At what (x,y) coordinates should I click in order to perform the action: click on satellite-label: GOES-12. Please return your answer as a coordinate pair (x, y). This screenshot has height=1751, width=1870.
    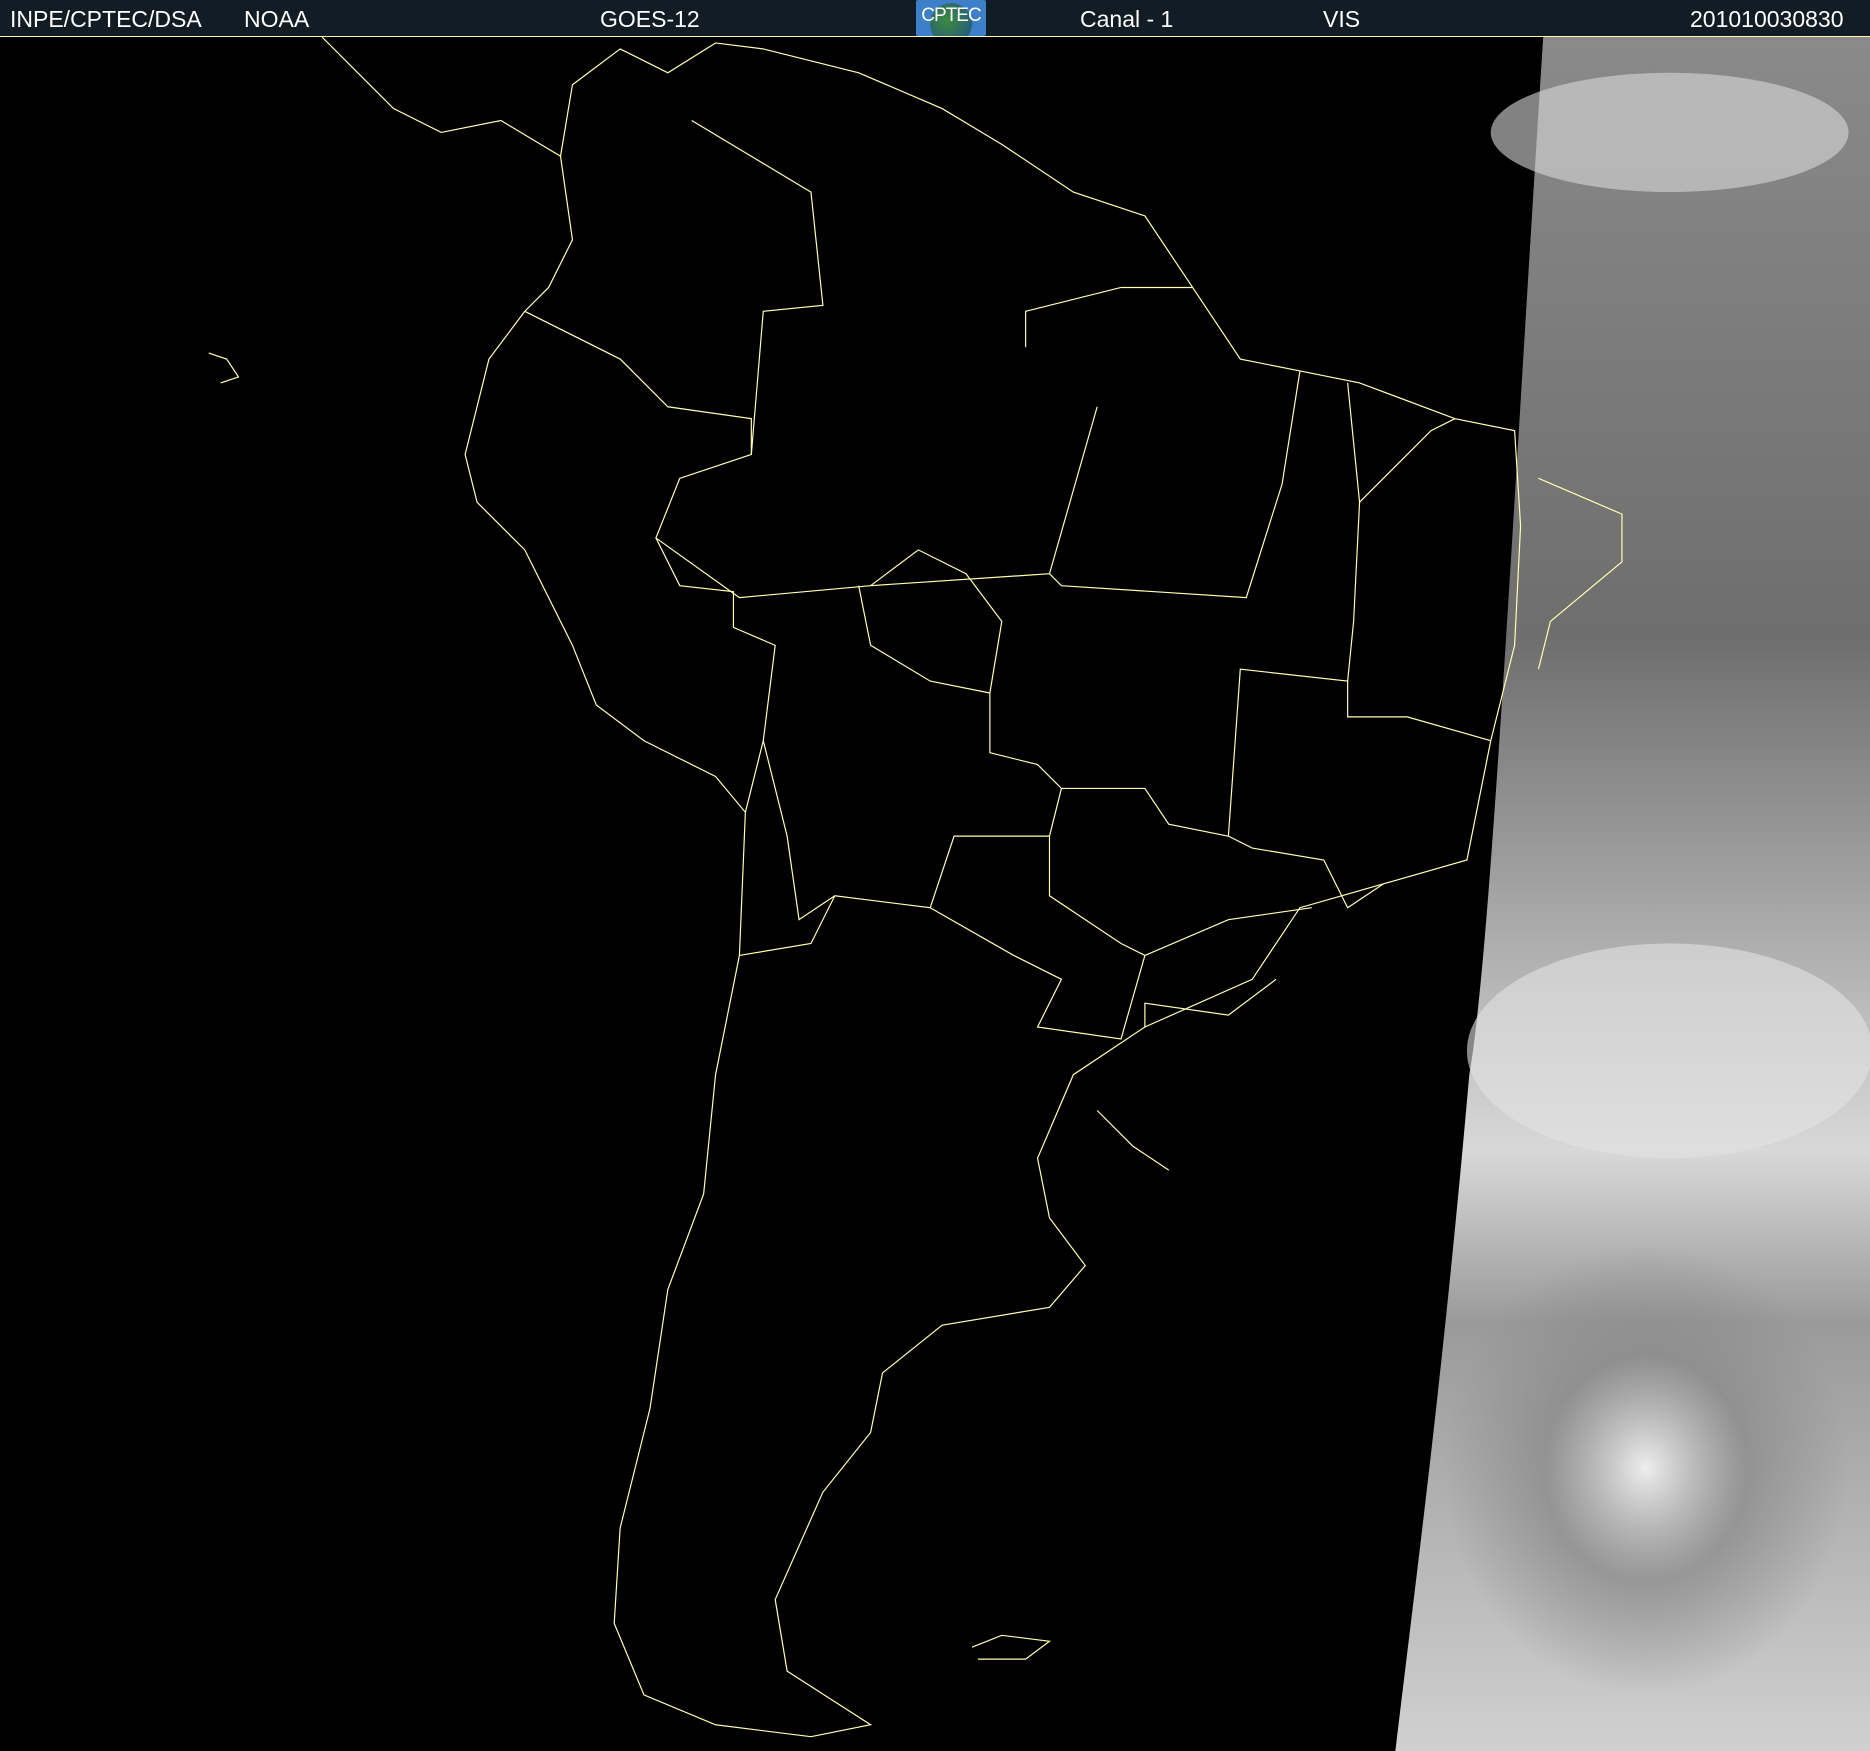
    Looking at the image, I should click on (650, 19).